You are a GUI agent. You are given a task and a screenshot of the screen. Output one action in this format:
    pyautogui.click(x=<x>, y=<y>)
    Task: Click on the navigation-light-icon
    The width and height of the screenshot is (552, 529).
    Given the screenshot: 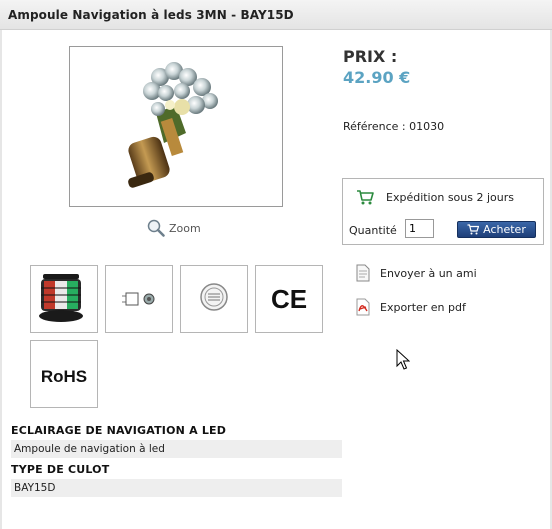 What is the action you would take?
    pyautogui.click(x=61, y=298)
    